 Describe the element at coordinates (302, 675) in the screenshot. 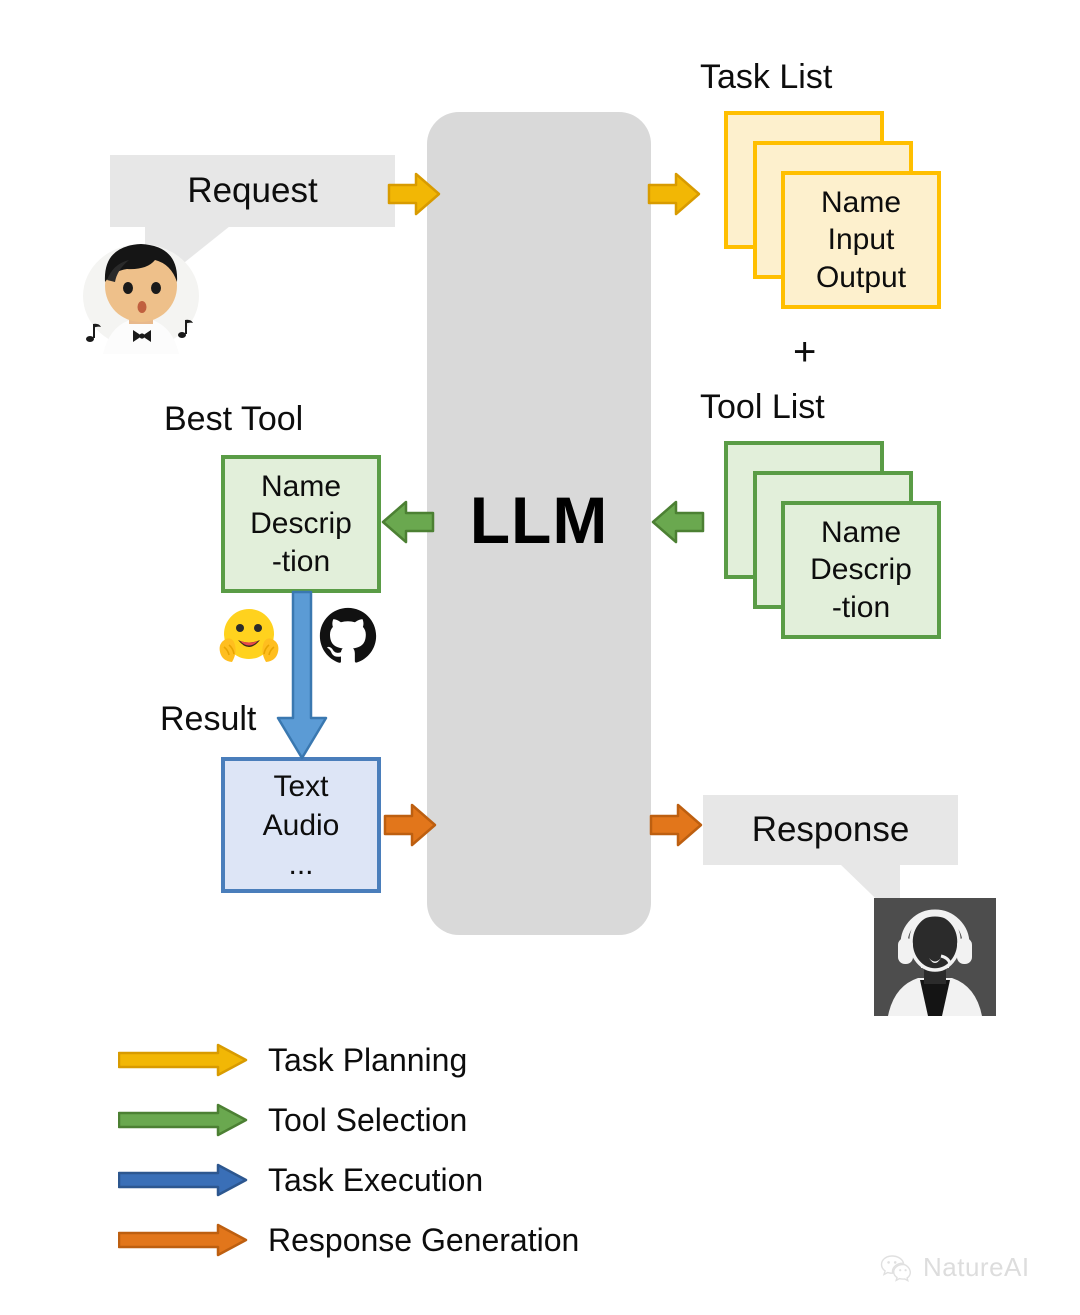

I see `arrow-task-execution` at that location.